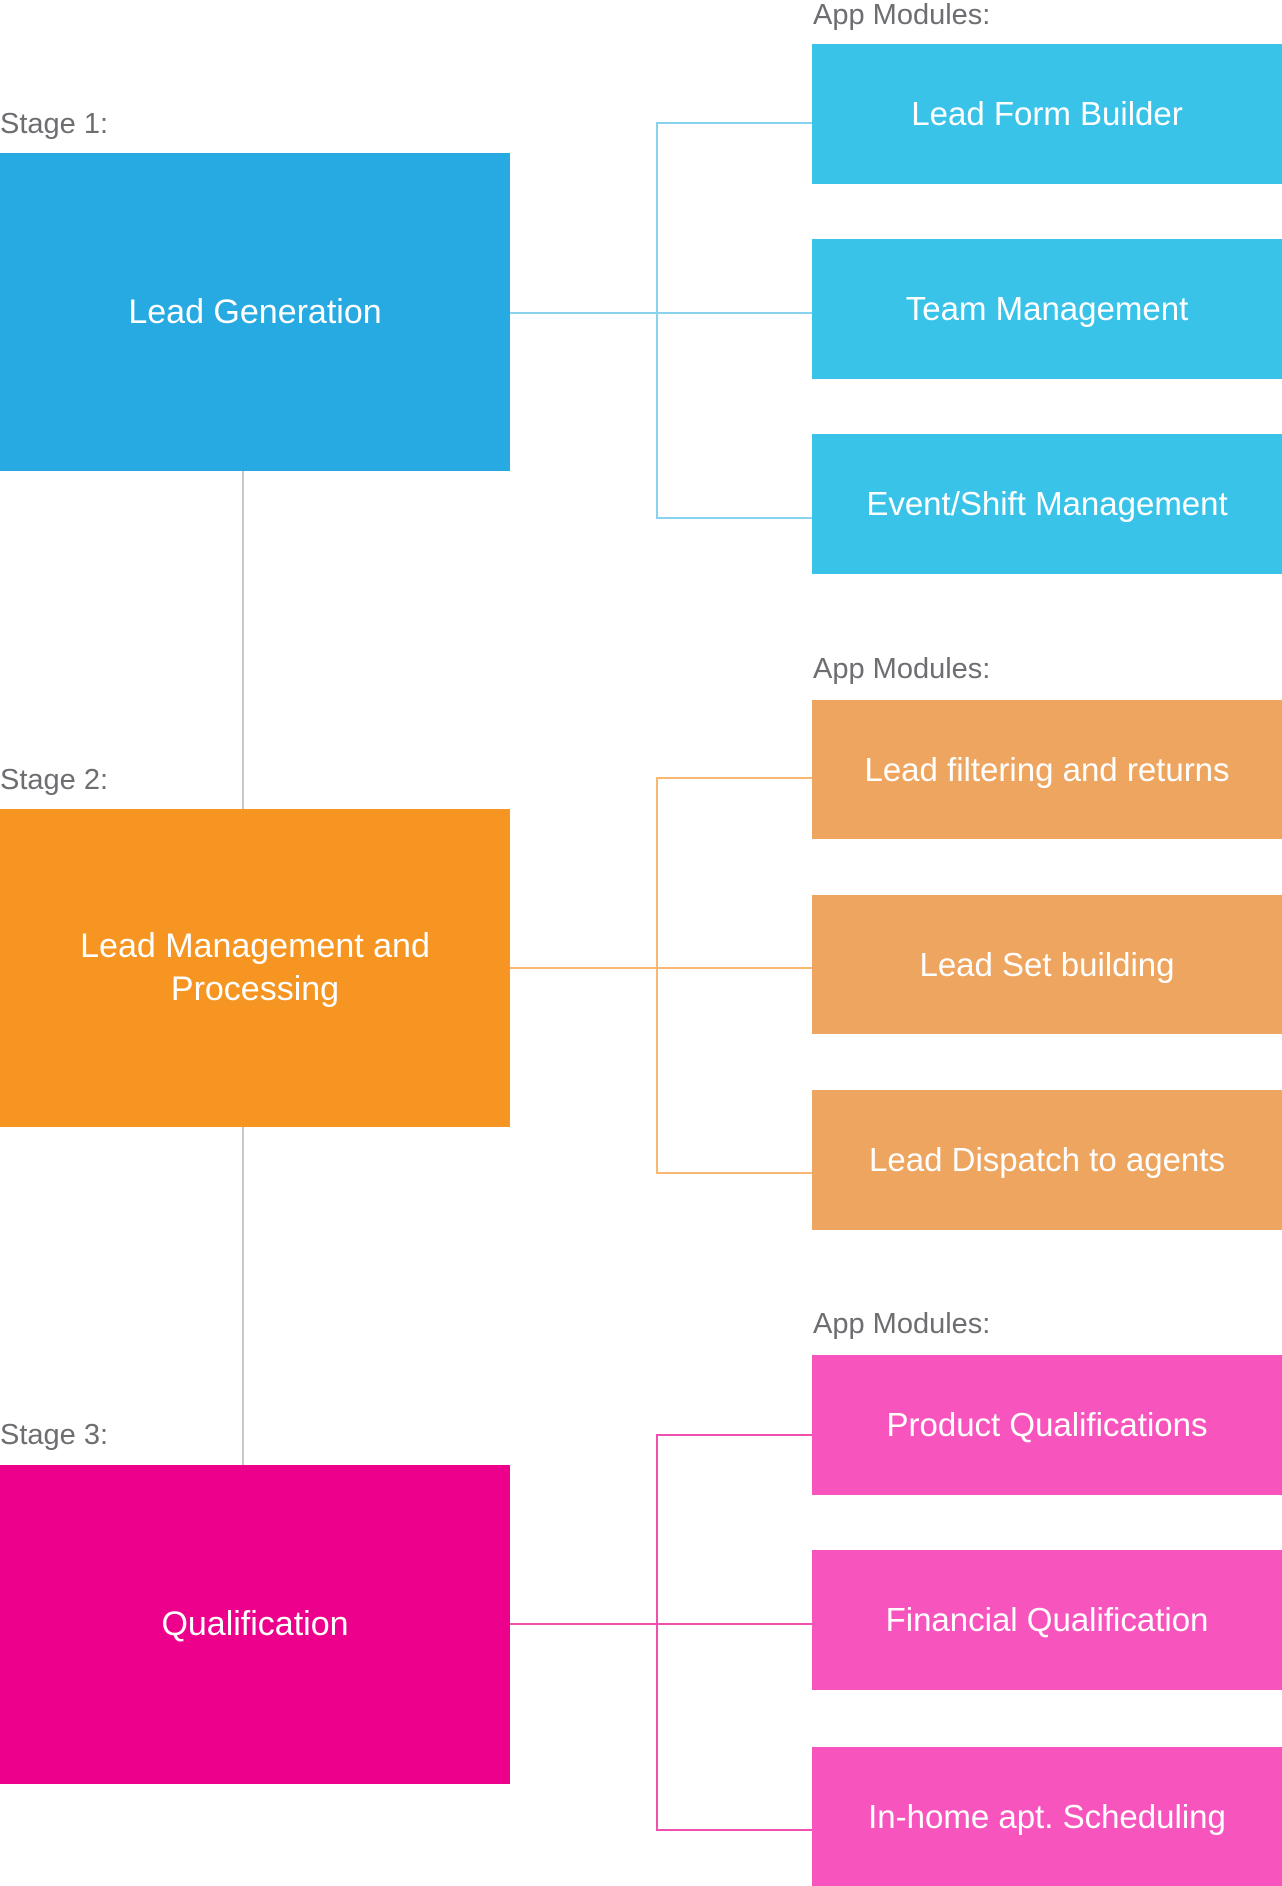 Image resolution: width=1282 pixels, height=1886 pixels. Describe the element at coordinates (1047, 1160) in the screenshot. I see `module-lead-dispatch-to-agents: Lead Dispatch to agents` at that location.